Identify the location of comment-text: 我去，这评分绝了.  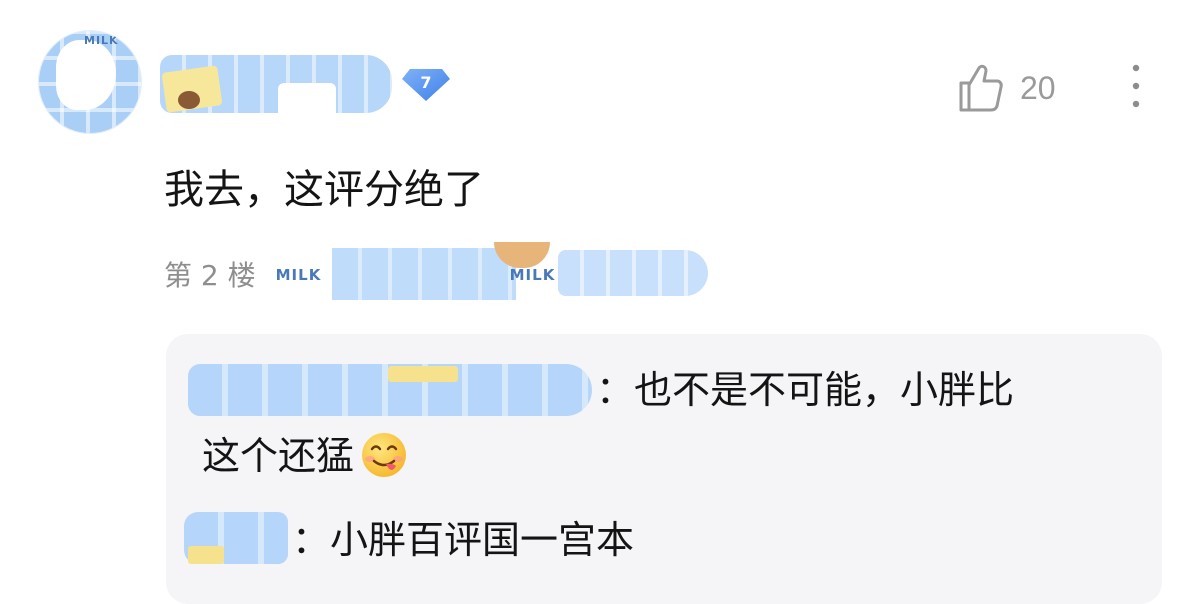
(324, 190).